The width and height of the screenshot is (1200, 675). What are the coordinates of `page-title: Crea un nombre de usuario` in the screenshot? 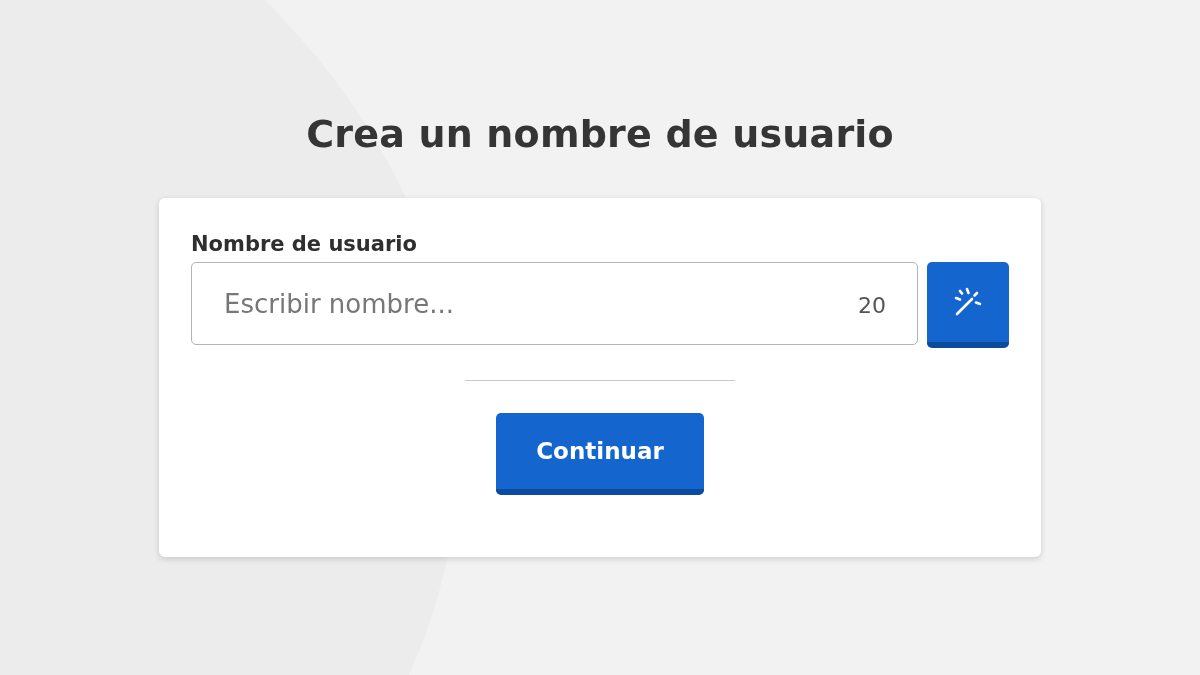 It's located at (600, 134).